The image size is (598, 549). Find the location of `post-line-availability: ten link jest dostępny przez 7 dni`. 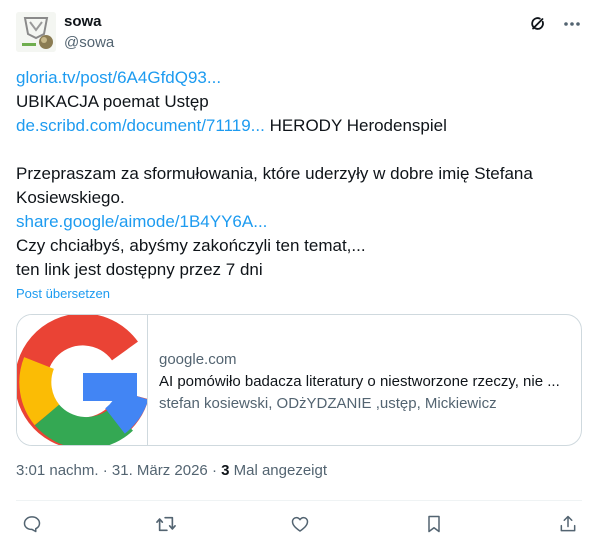

post-line-availability: ten link jest dostępny przez 7 dni is located at coordinates (139, 269).